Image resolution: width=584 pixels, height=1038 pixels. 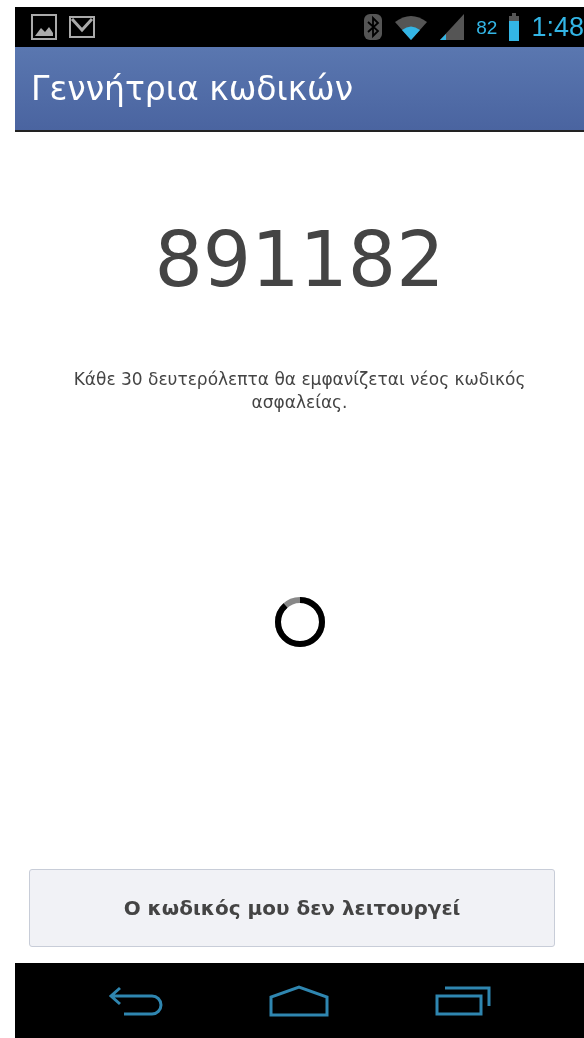 I want to click on battery-percent: 82, so click(x=487, y=27).